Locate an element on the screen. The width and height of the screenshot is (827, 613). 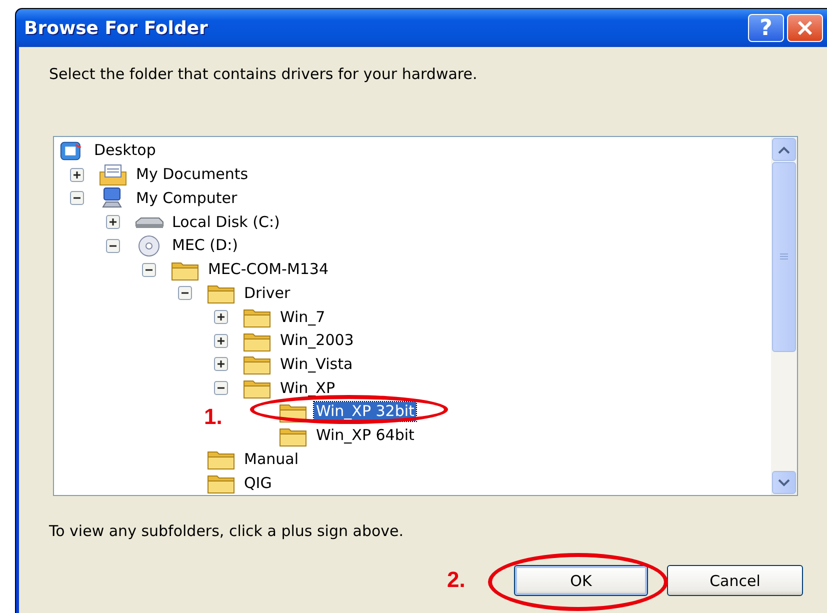
scroll-down-button is located at coordinates (784, 482).